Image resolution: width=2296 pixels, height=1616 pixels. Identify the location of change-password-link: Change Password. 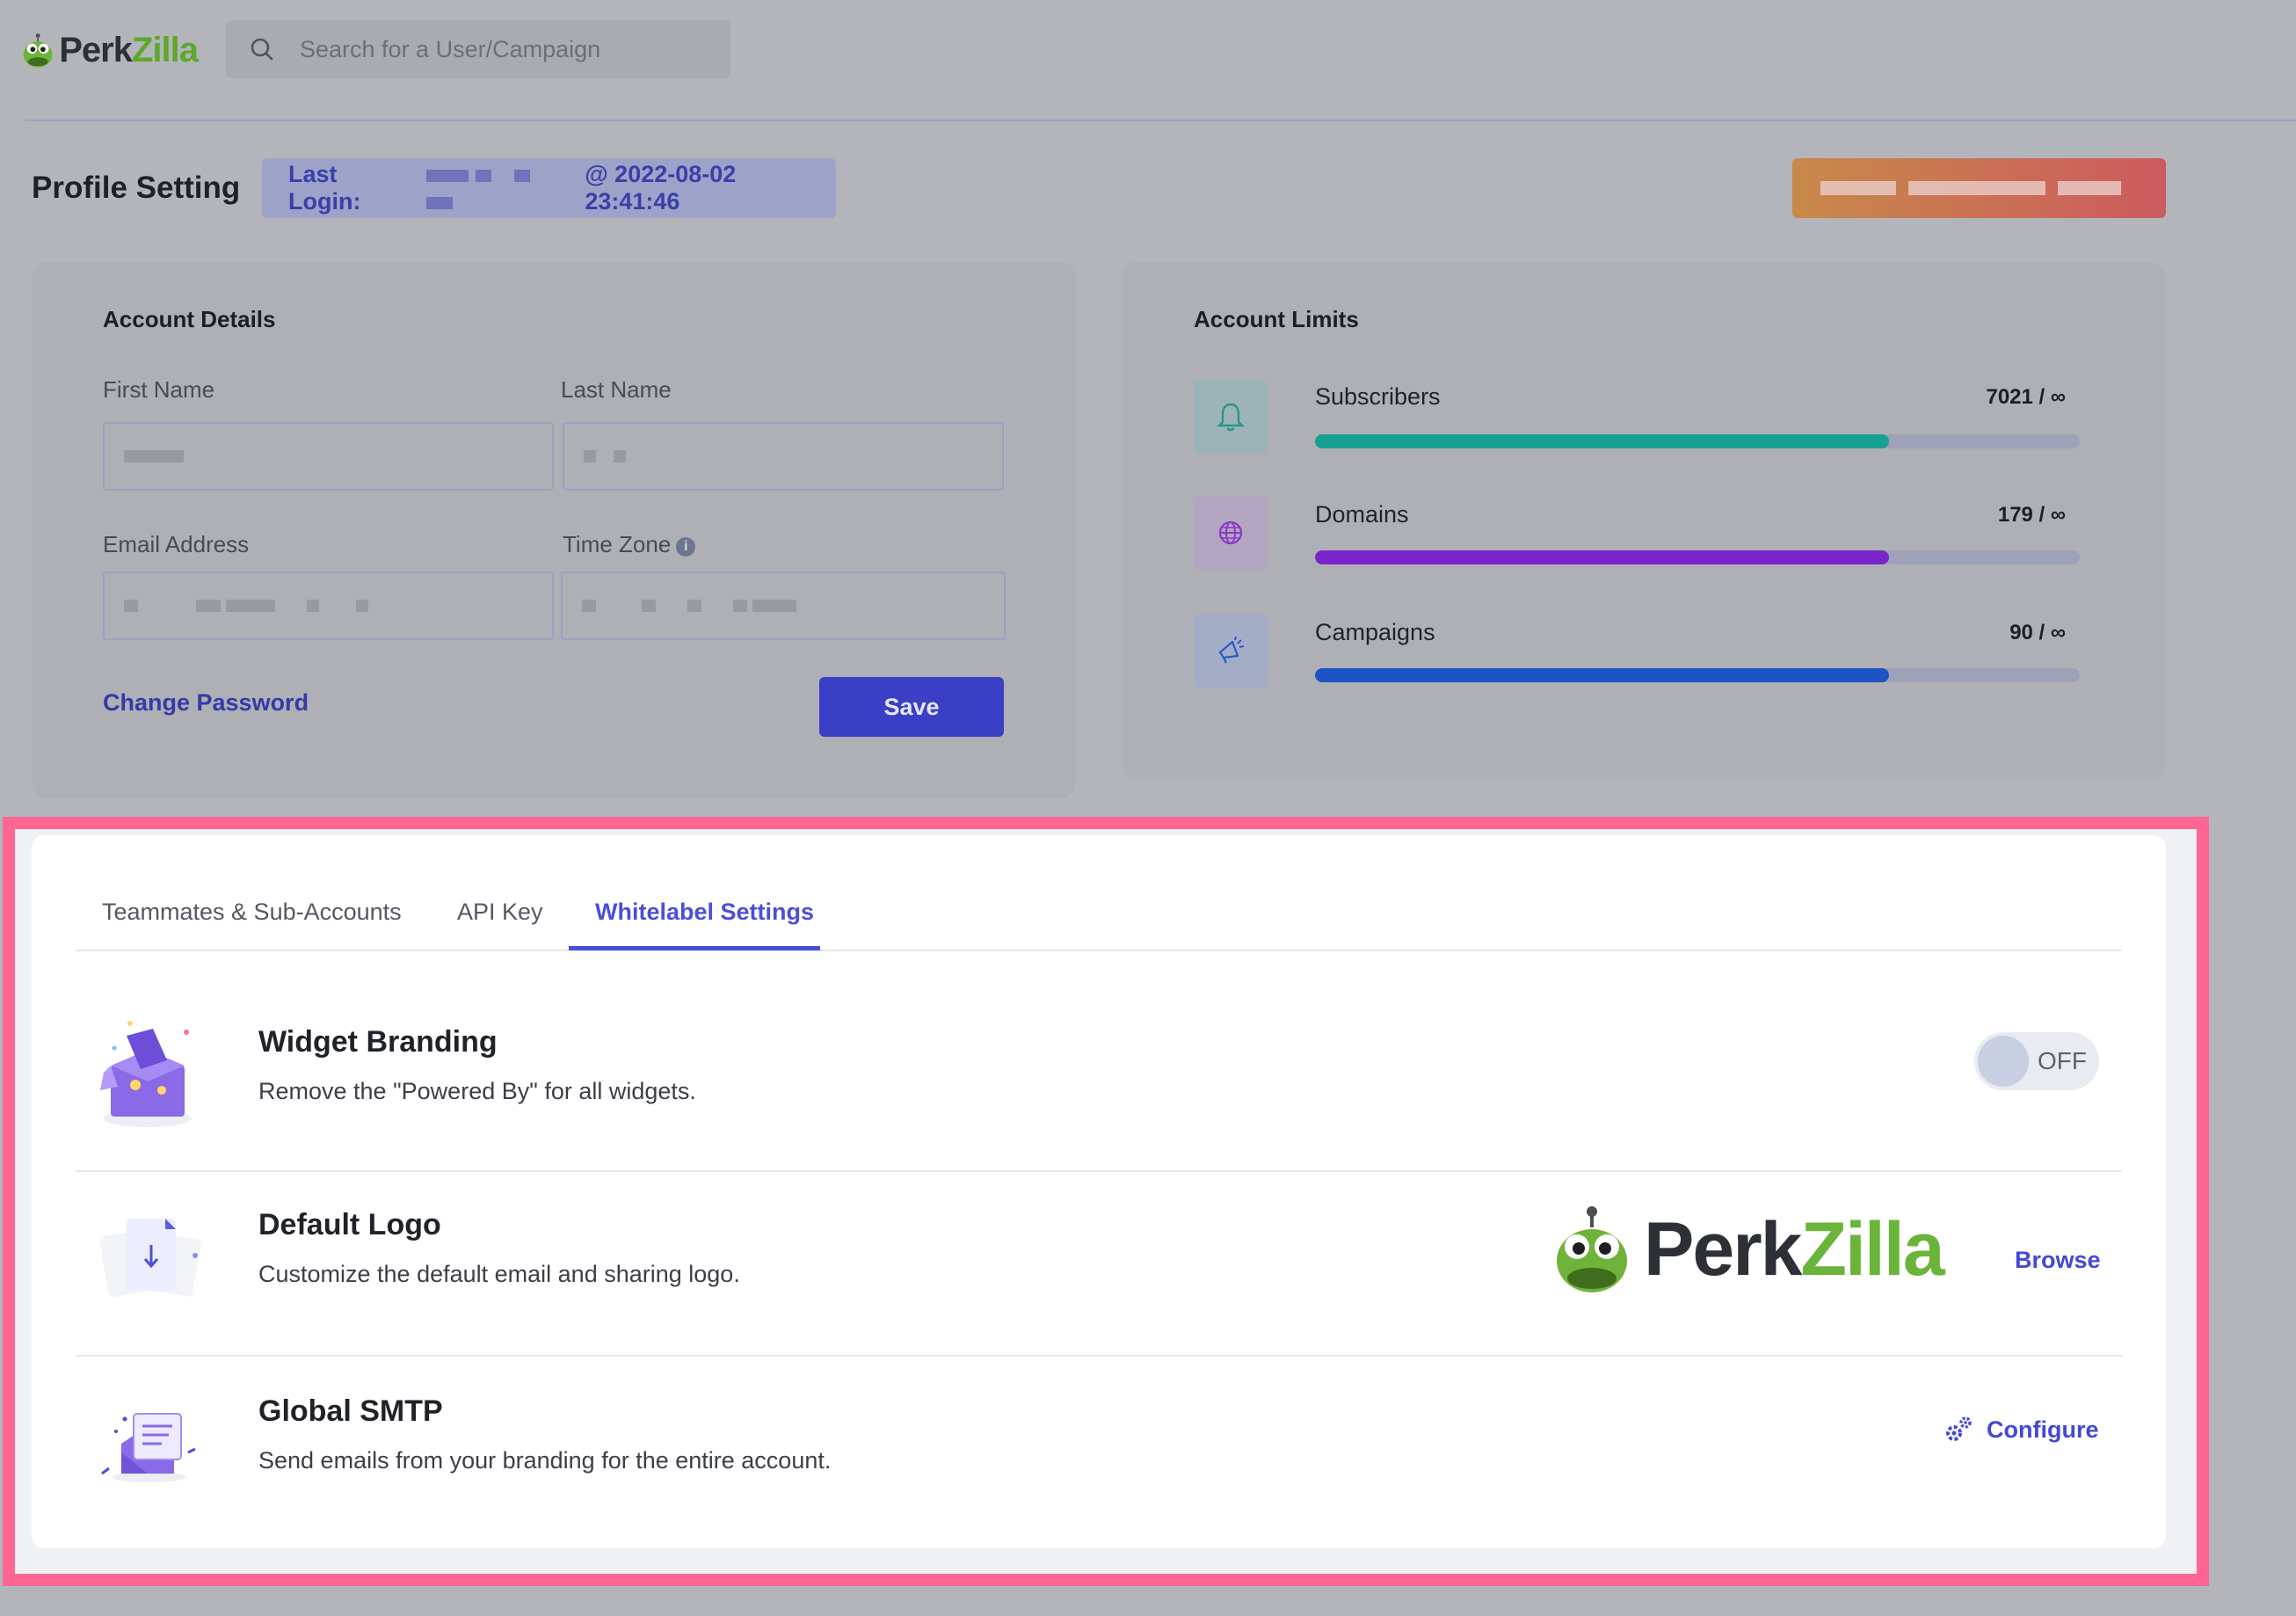
(206, 703).